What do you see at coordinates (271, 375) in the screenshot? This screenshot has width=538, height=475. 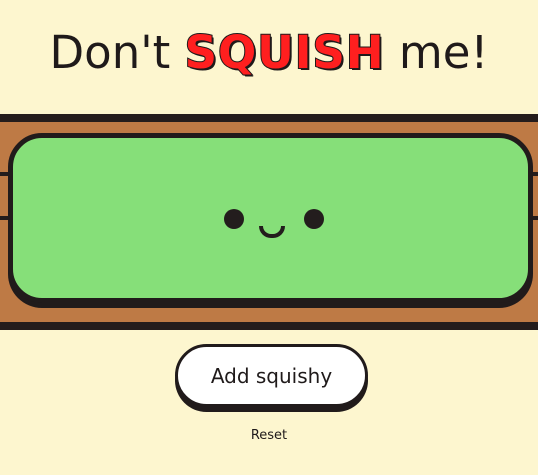 I see `add-squishy-button: Add squishy` at bounding box center [271, 375].